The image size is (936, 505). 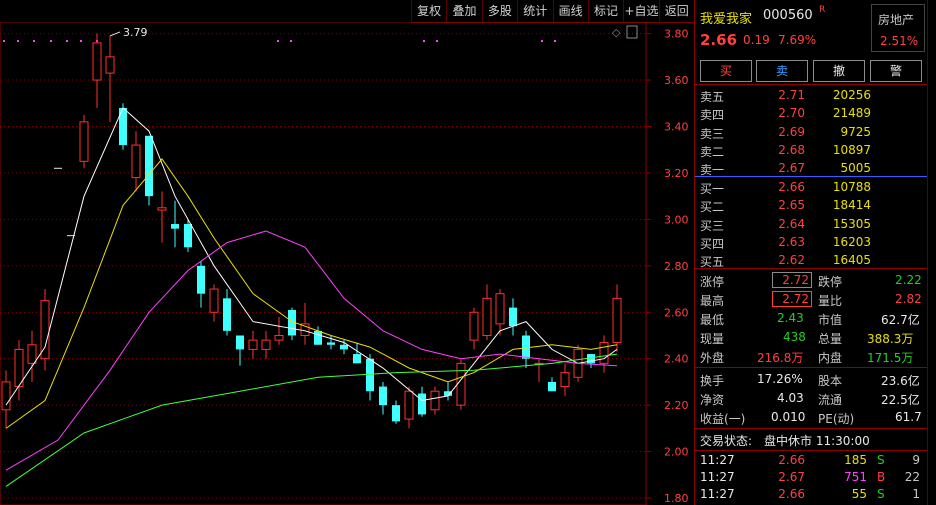 What do you see at coordinates (712, 320) in the screenshot?
I see `low-label: 最低` at bounding box center [712, 320].